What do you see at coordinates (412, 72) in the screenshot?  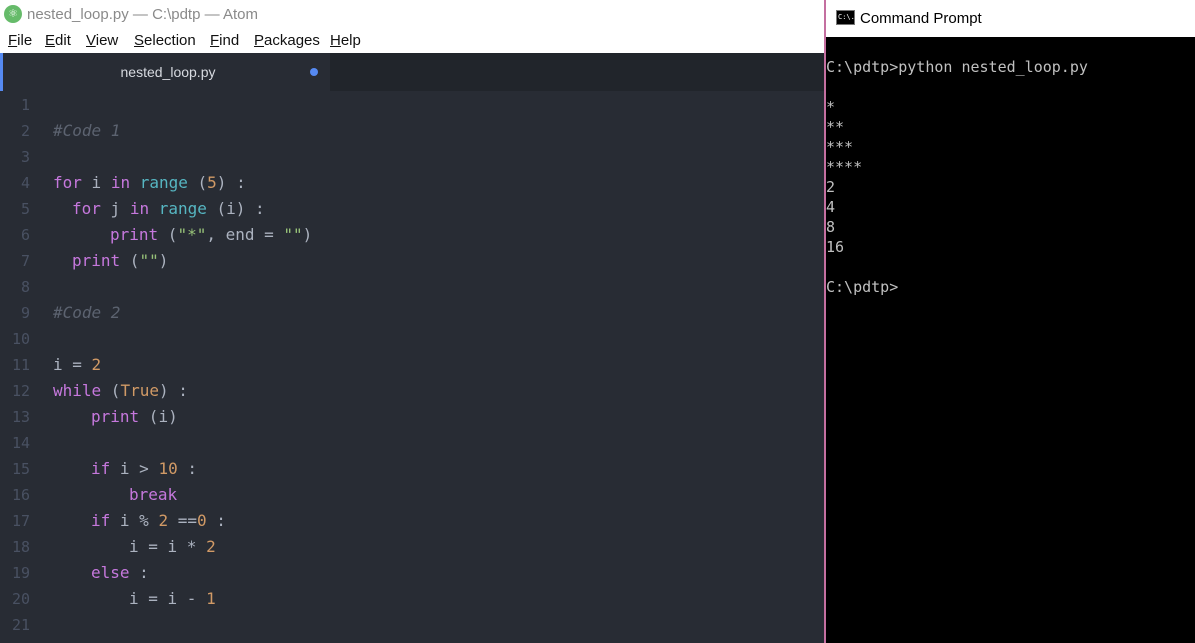 I see `tab-bar: nested_loop.py` at bounding box center [412, 72].